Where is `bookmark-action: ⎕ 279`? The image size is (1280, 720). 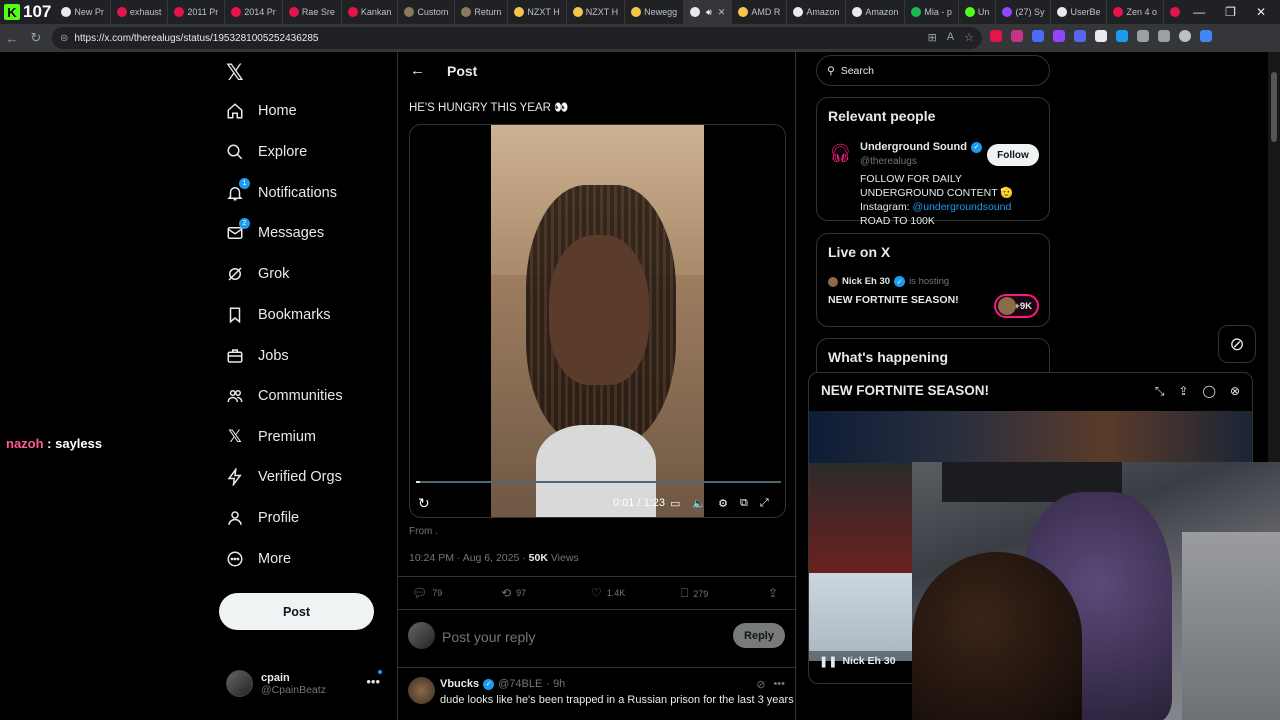
bookmark-action: ⎕ 279 is located at coordinates (694, 593).